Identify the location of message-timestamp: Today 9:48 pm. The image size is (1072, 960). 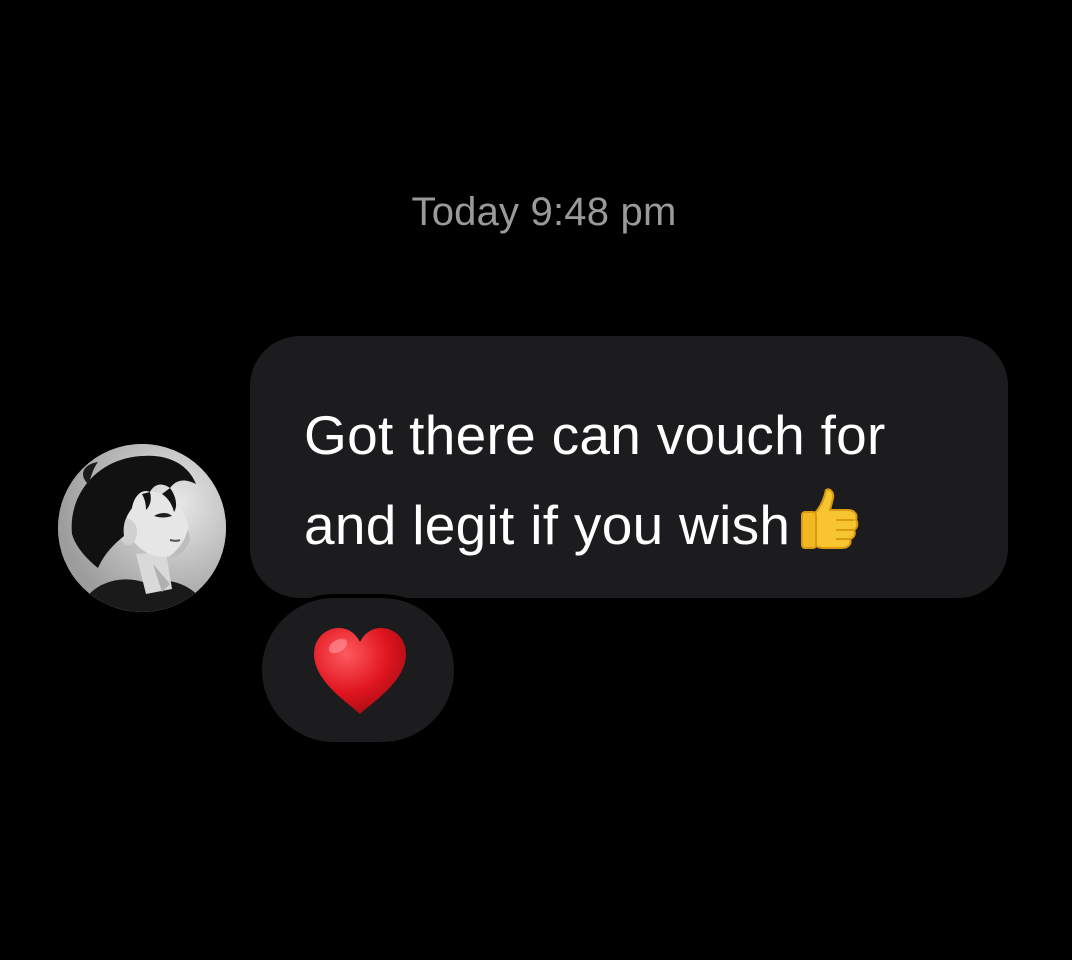
(544, 212).